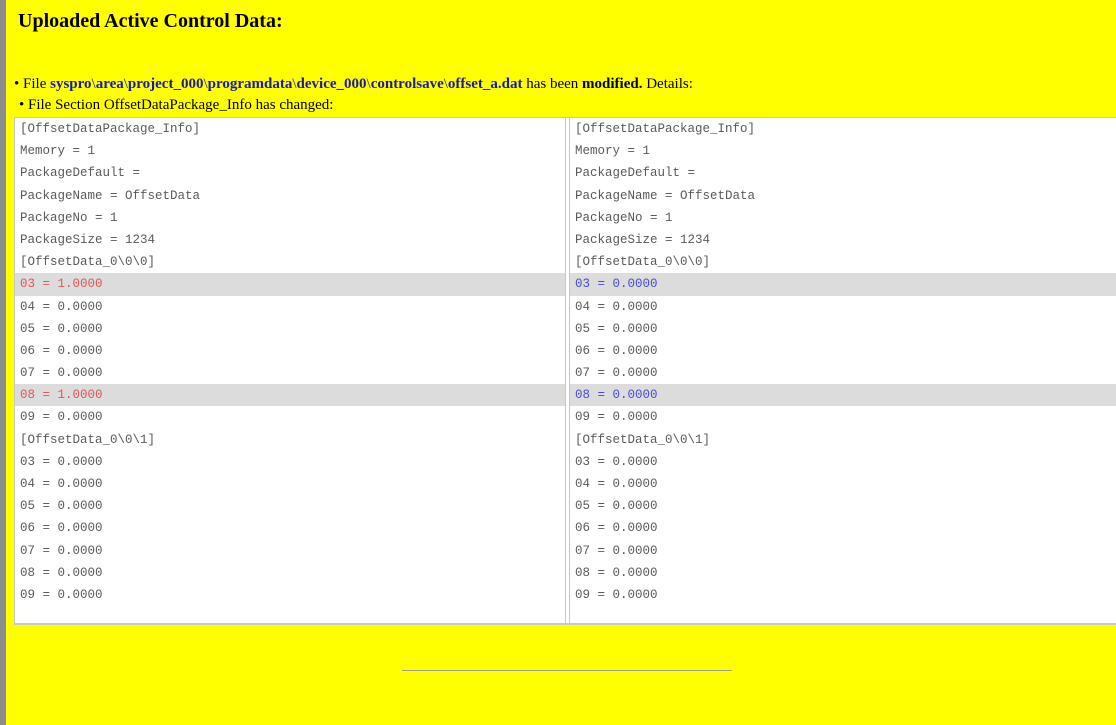 The width and height of the screenshot is (1116, 725). What do you see at coordinates (552, 84) in the screenshot?
I see `has-been-text: has been` at bounding box center [552, 84].